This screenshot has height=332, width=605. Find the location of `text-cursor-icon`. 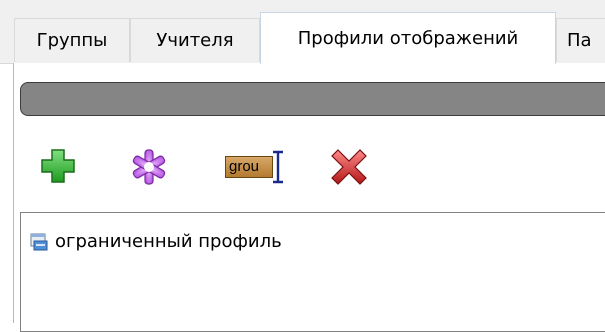

text-cursor-icon is located at coordinates (278, 167).